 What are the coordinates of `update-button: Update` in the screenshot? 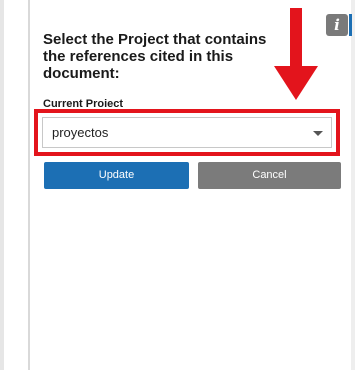 It's located at (116, 175).